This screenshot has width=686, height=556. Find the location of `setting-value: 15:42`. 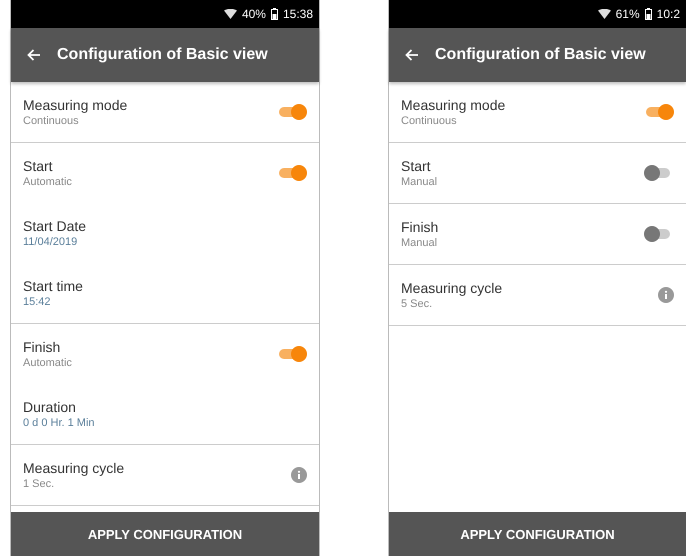

setting-value: 15:42 is located at coordinates (53, 302).